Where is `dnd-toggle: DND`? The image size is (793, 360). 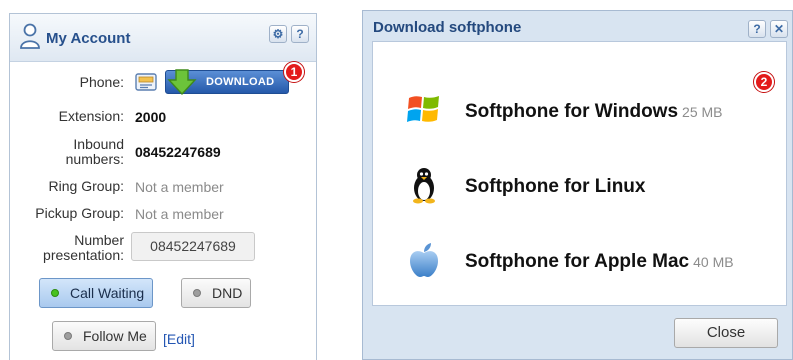
dnd-toggle: DND is located at coordinates (216, 293).